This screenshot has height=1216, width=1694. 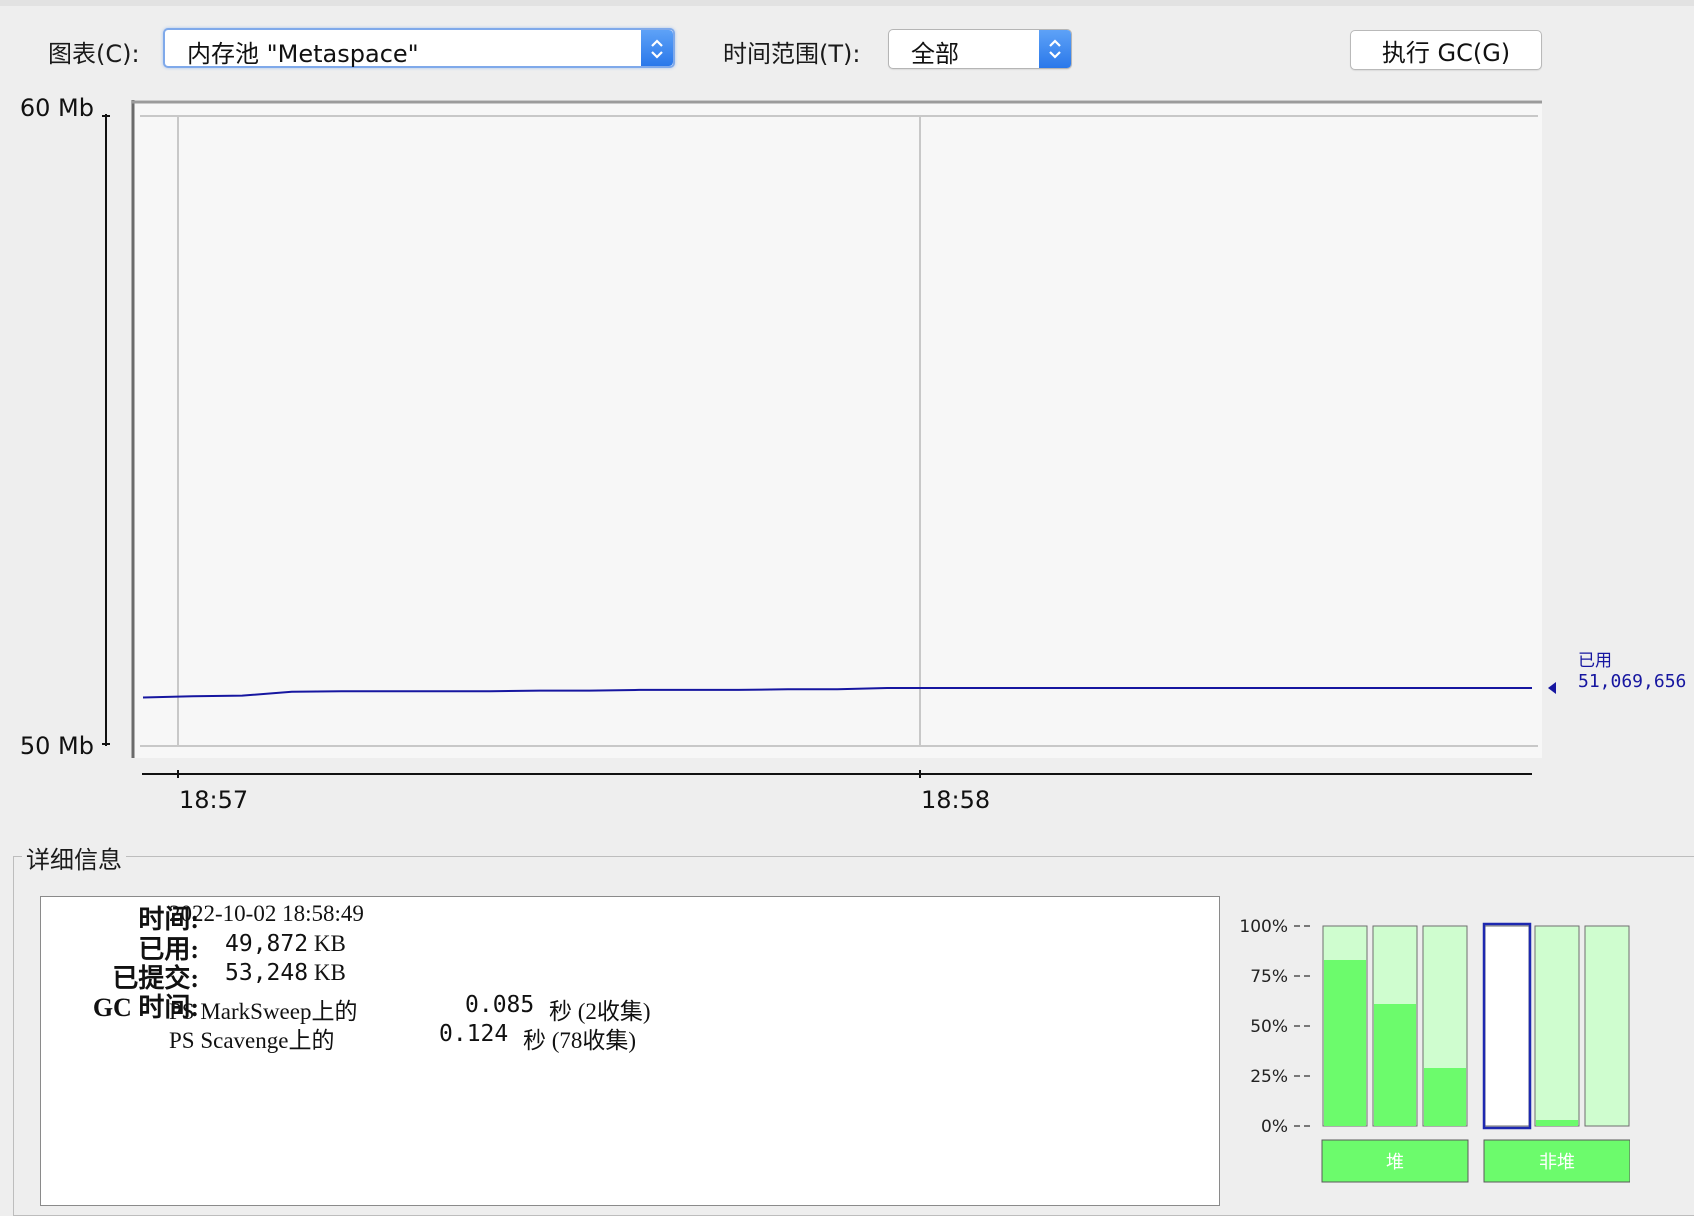 I want to click on gc-row-unit: 秒, so click(x=534, y=1040).